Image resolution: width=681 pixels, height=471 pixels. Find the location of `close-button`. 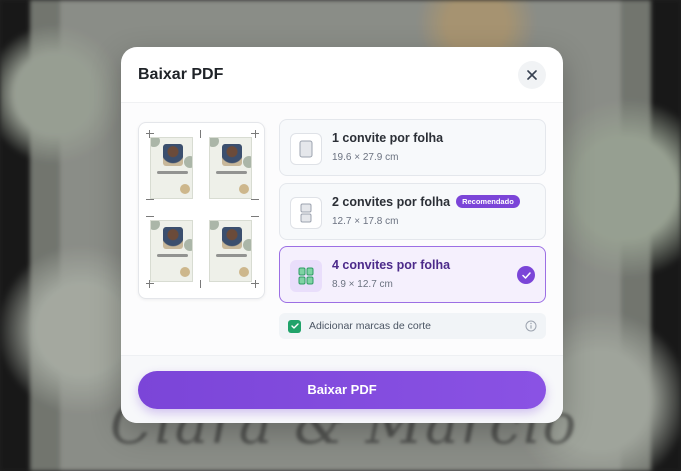

close-button is located at coordinates (532, 74).